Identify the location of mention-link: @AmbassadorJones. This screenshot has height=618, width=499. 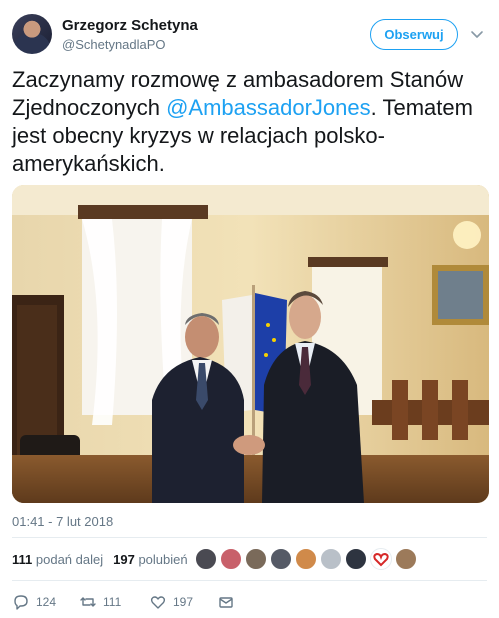
(268, 107).